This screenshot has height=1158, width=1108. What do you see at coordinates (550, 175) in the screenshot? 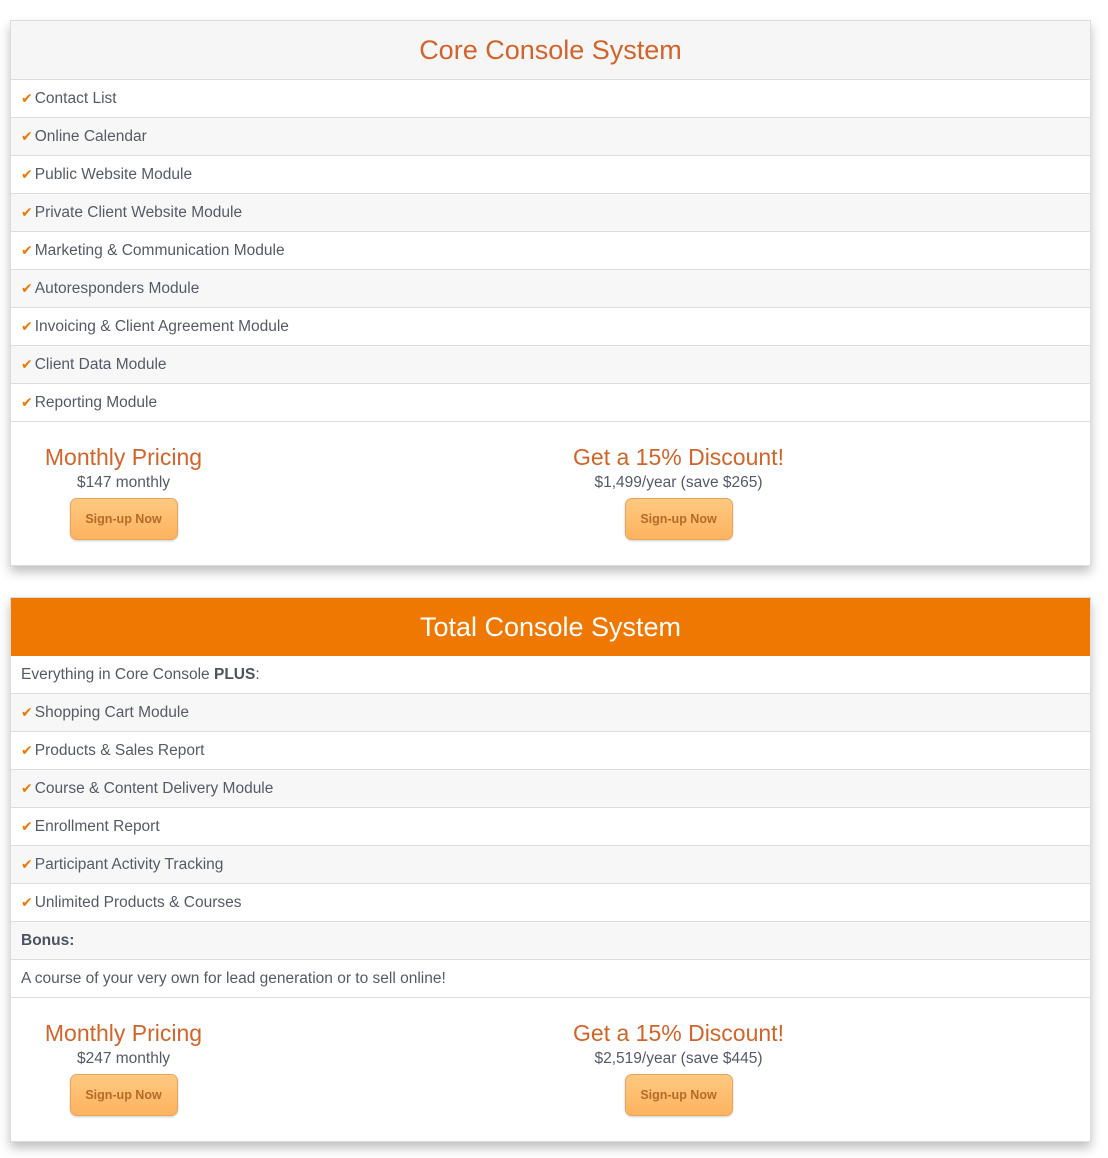
I see `feature-item: ✔ Public Website Module` at bounding box center [550, 175].